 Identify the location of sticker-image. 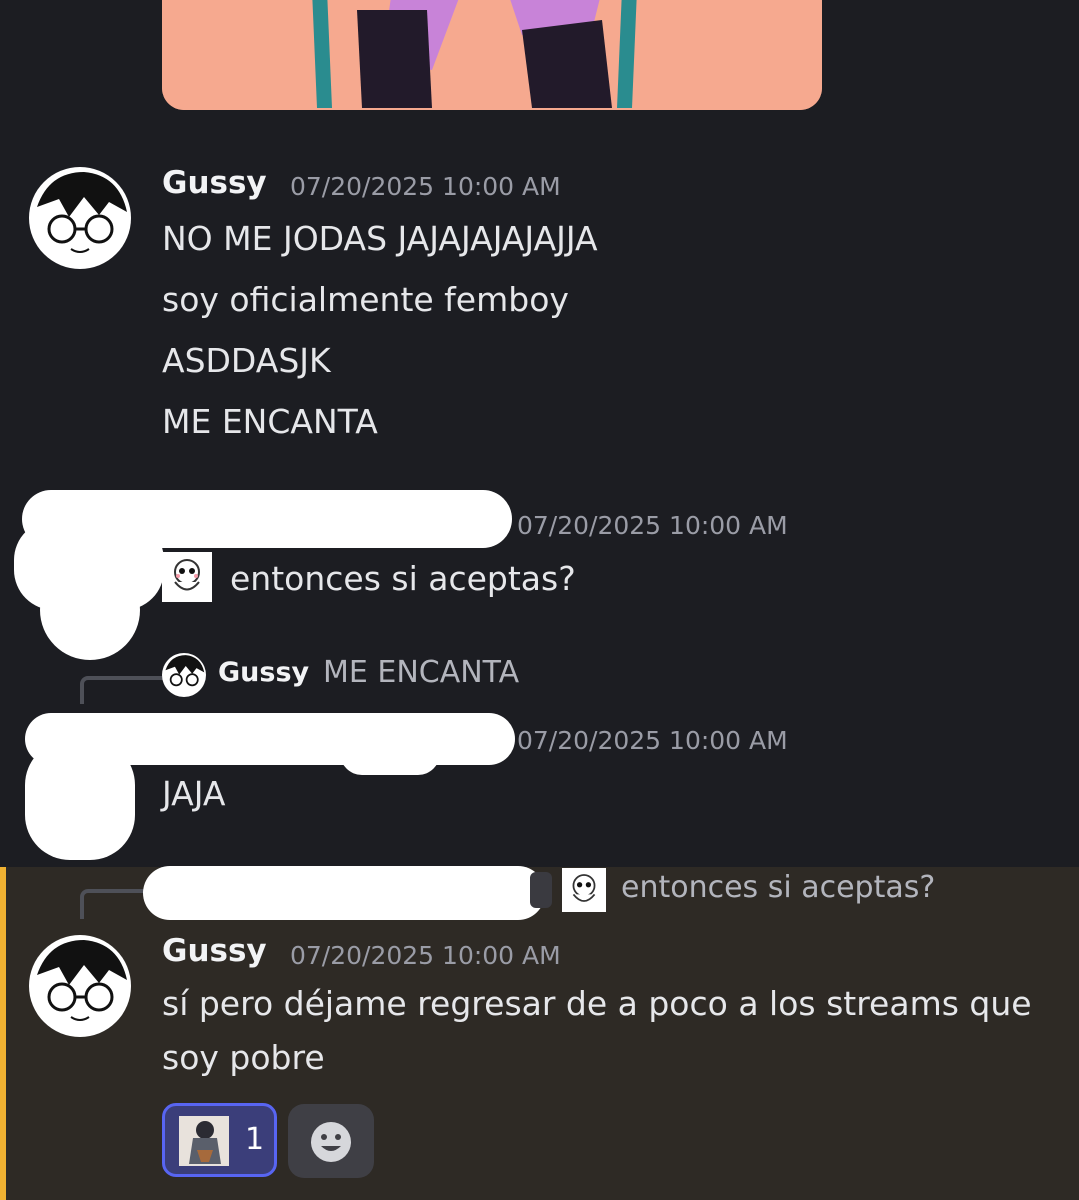
(187, 577).